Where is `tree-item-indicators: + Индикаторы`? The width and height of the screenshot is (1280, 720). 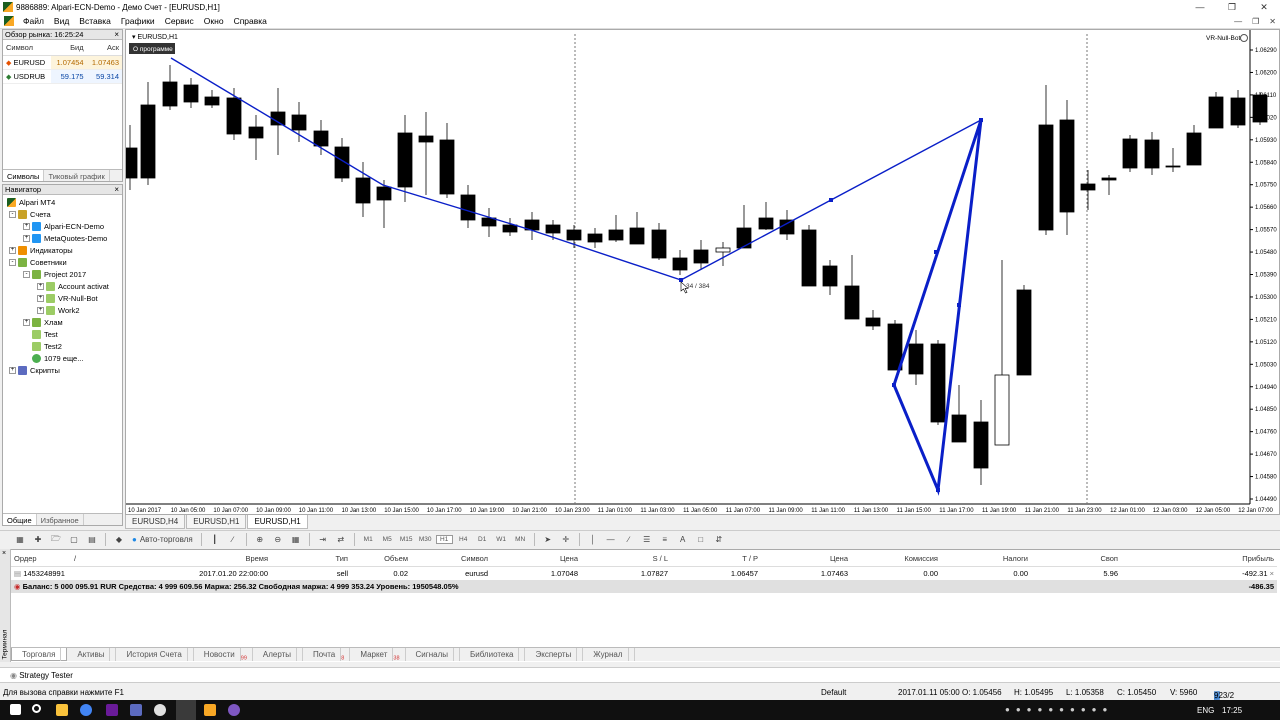 tree-item-indicators: + Индикаторы is located at coordinates (41, 250).